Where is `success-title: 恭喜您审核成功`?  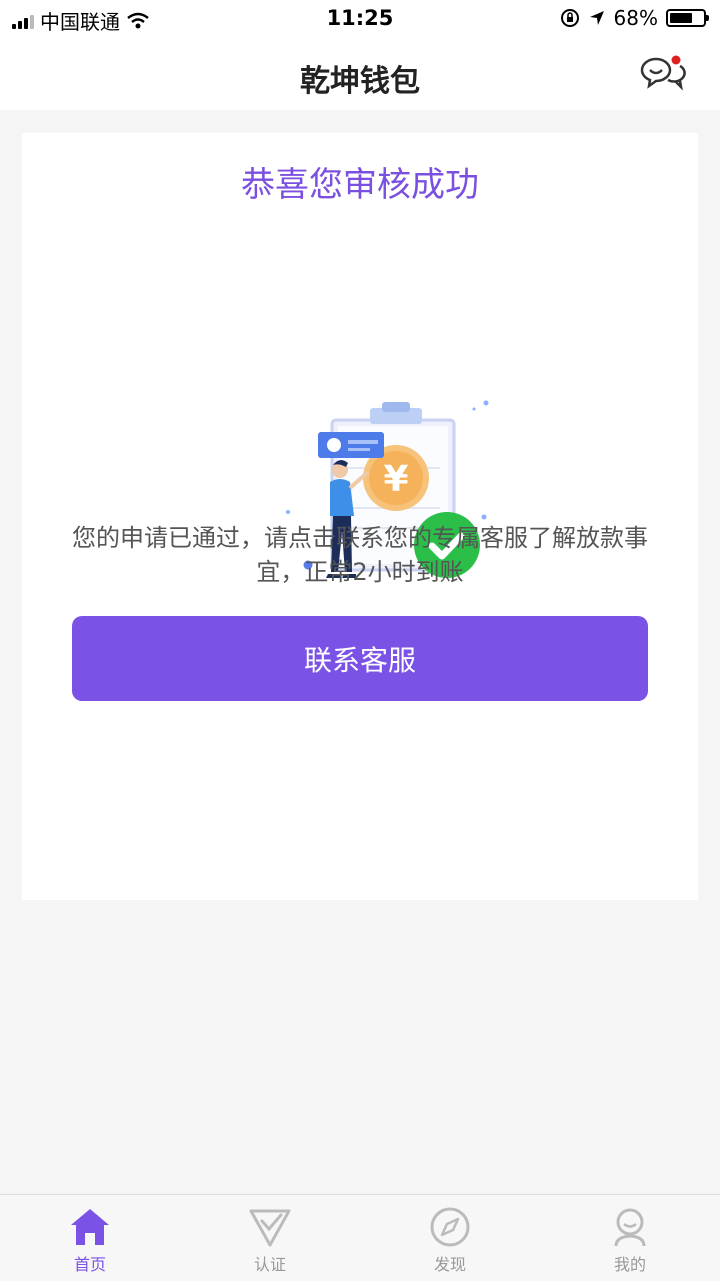 success-title: 恭喜您审核成功 is located at coordinates (360, 185).